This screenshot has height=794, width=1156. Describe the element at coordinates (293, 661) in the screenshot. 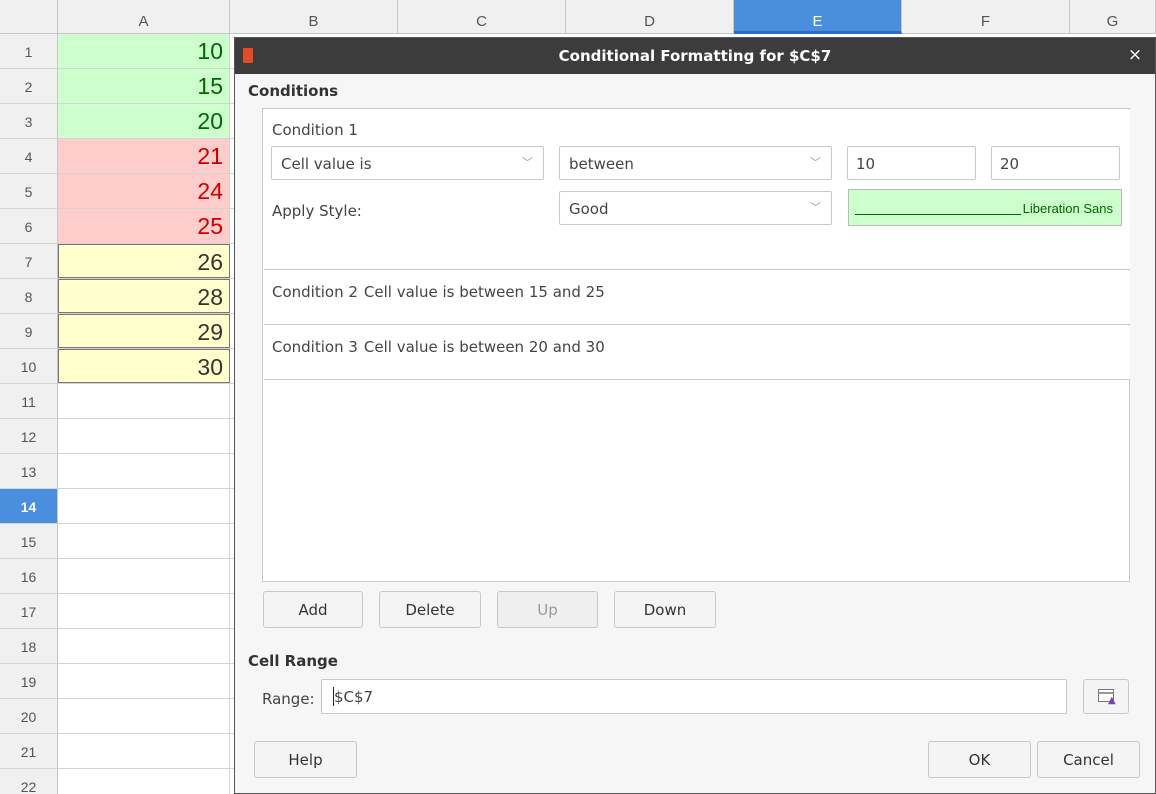

I see `cell-range-heading: Cell Range` at that location.